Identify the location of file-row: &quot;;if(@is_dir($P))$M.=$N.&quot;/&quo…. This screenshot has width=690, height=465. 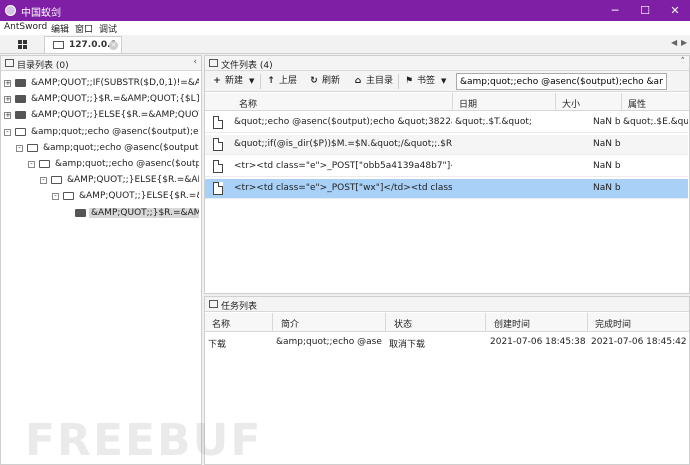
(446, 145).